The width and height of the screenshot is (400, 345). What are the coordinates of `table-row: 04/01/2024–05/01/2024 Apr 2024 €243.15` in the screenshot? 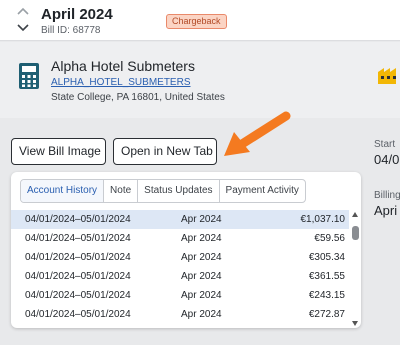 It's located at (180, 295).